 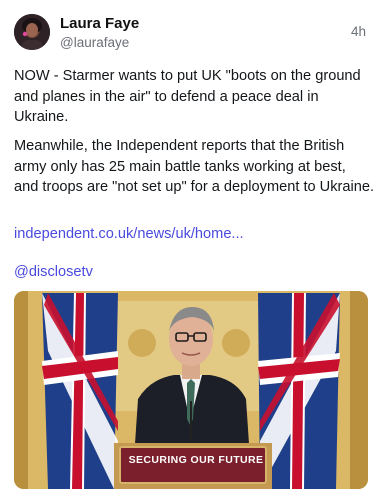 I want to click on mention-link: @disclosetv, so click(x=194, y=272).